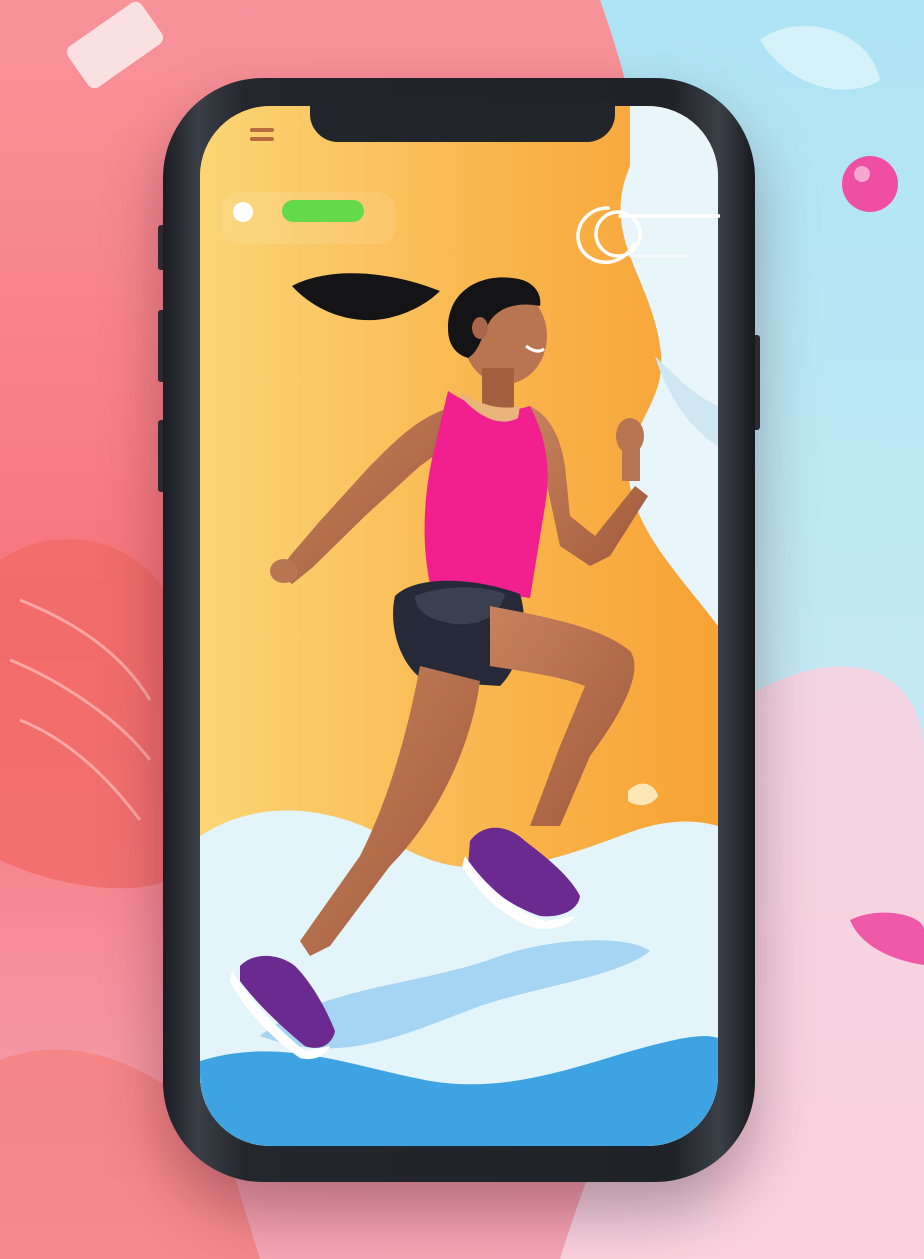 This screenshot has height=1259, width=924. What do you see at coordinates (243, 212) in the screenshot?
I see `status-dot-icon` at bounding box center [243, 212].